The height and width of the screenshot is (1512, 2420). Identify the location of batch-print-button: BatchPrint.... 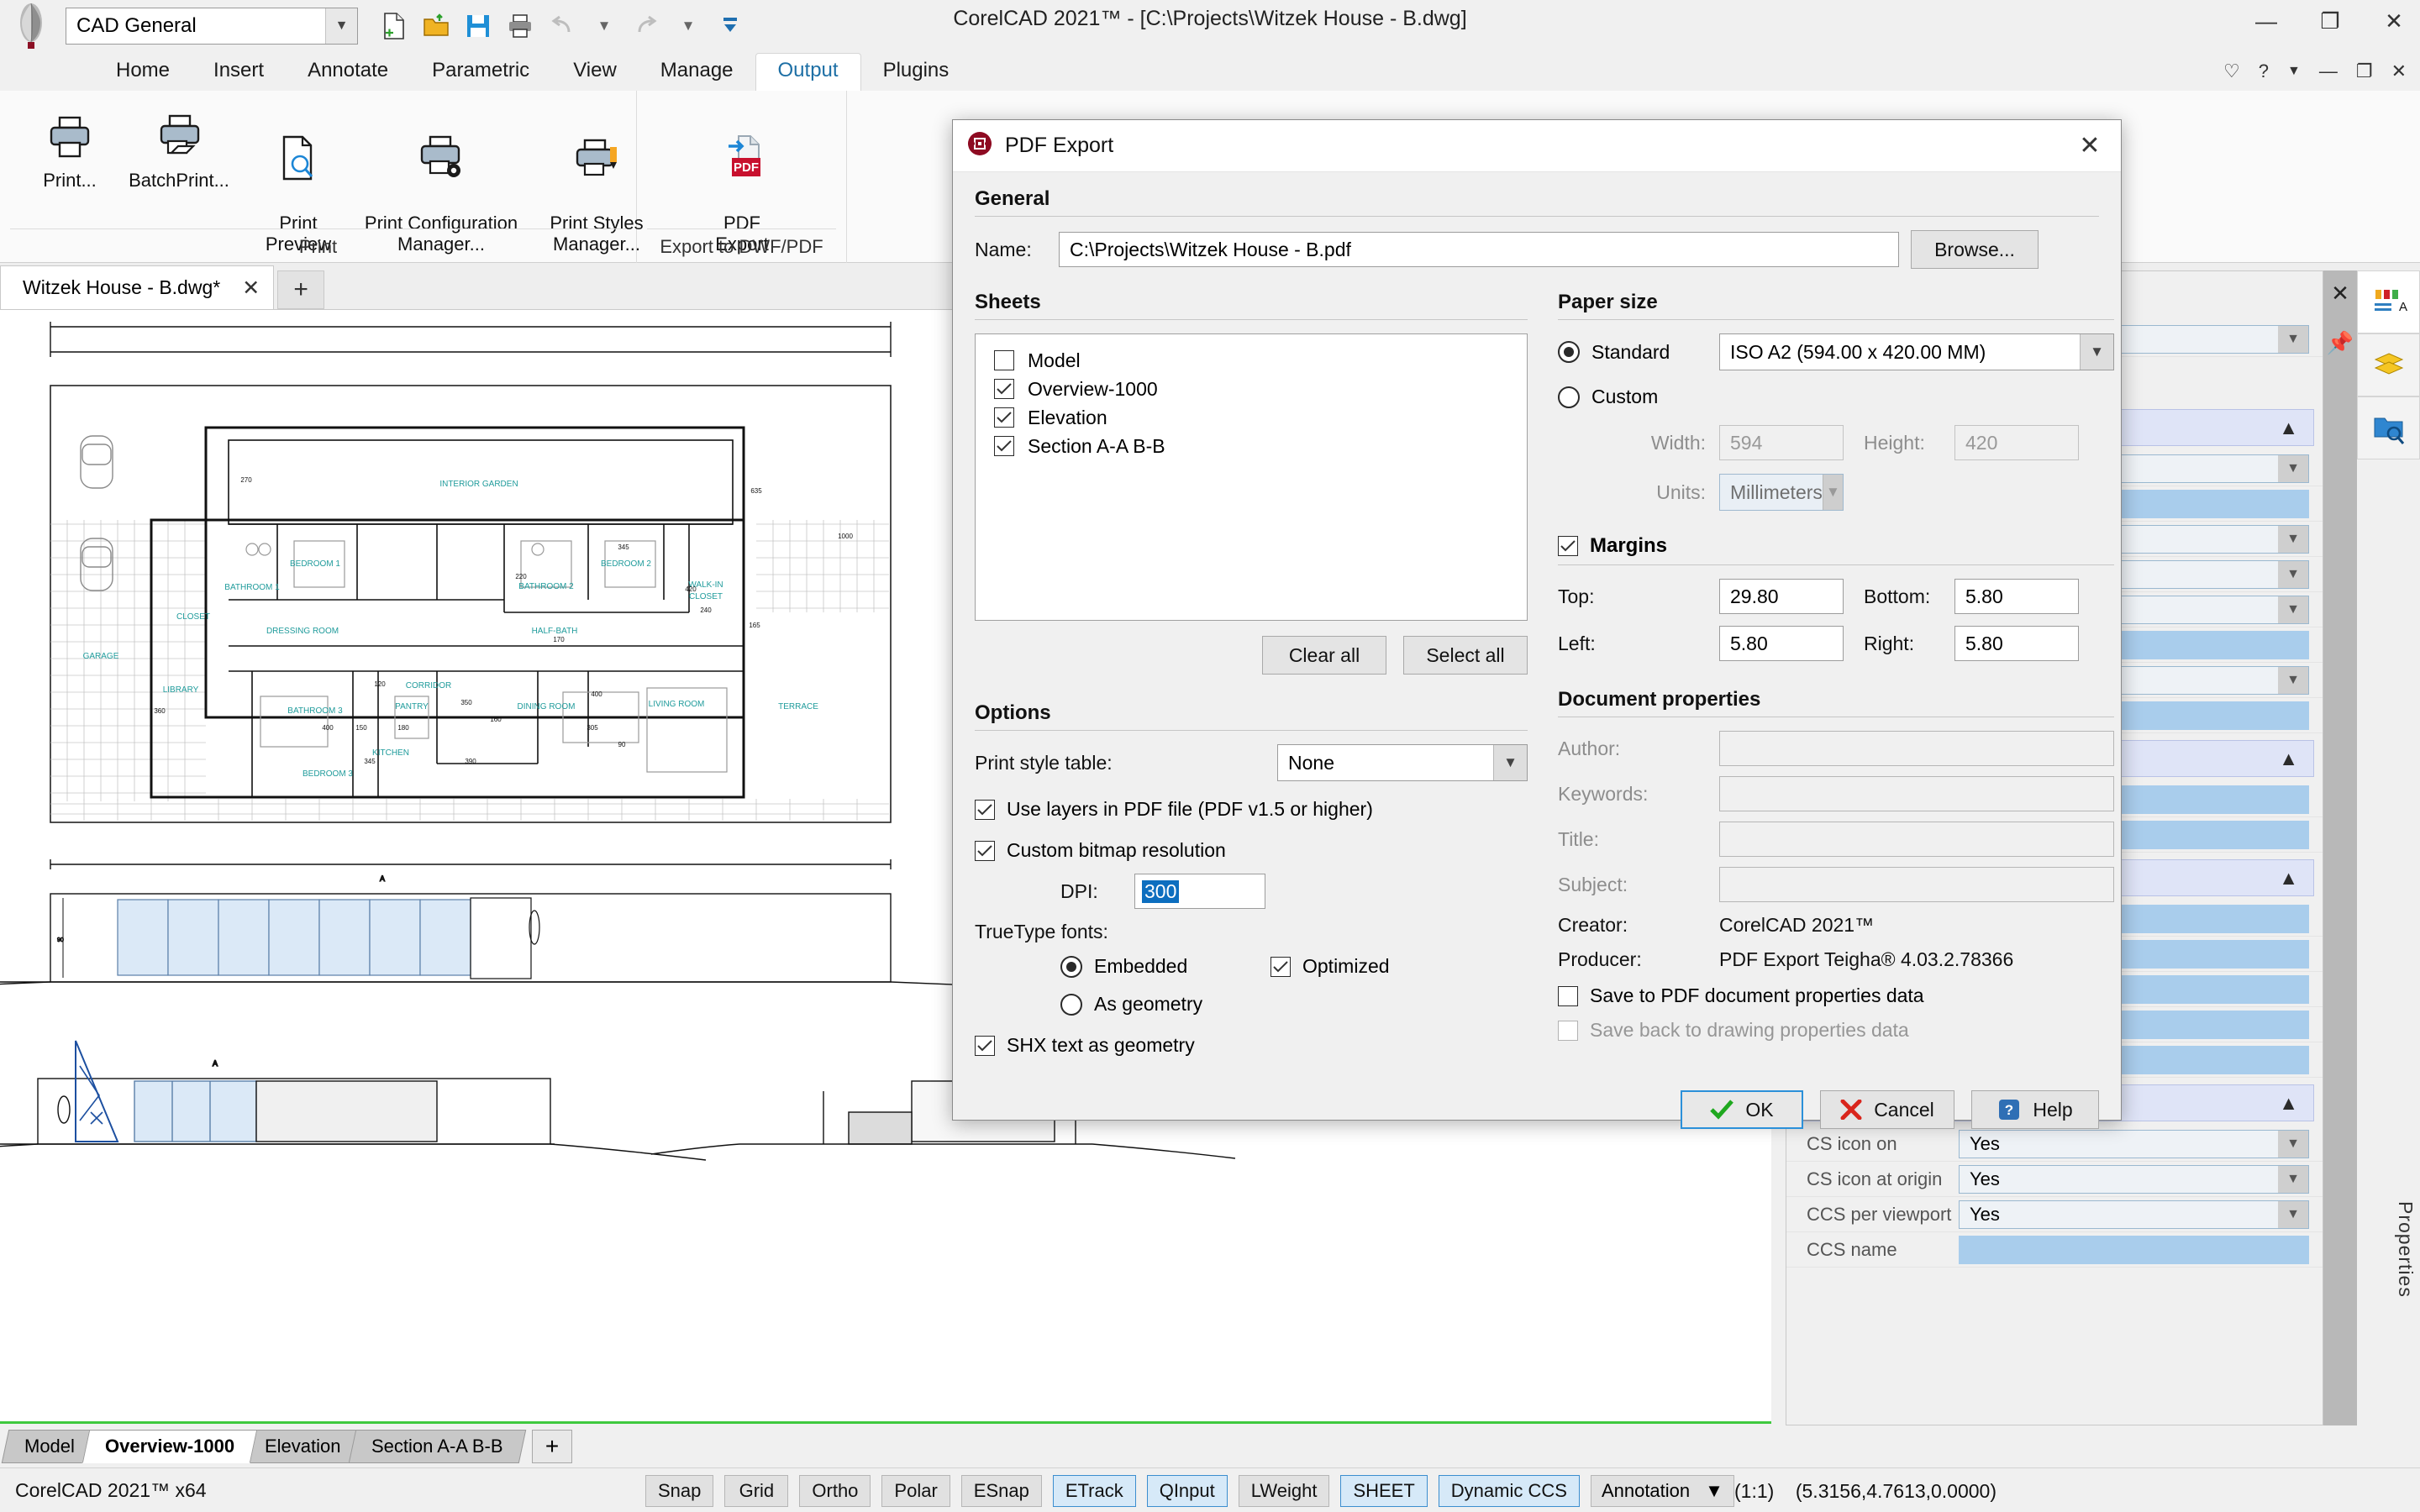
(179, 150).